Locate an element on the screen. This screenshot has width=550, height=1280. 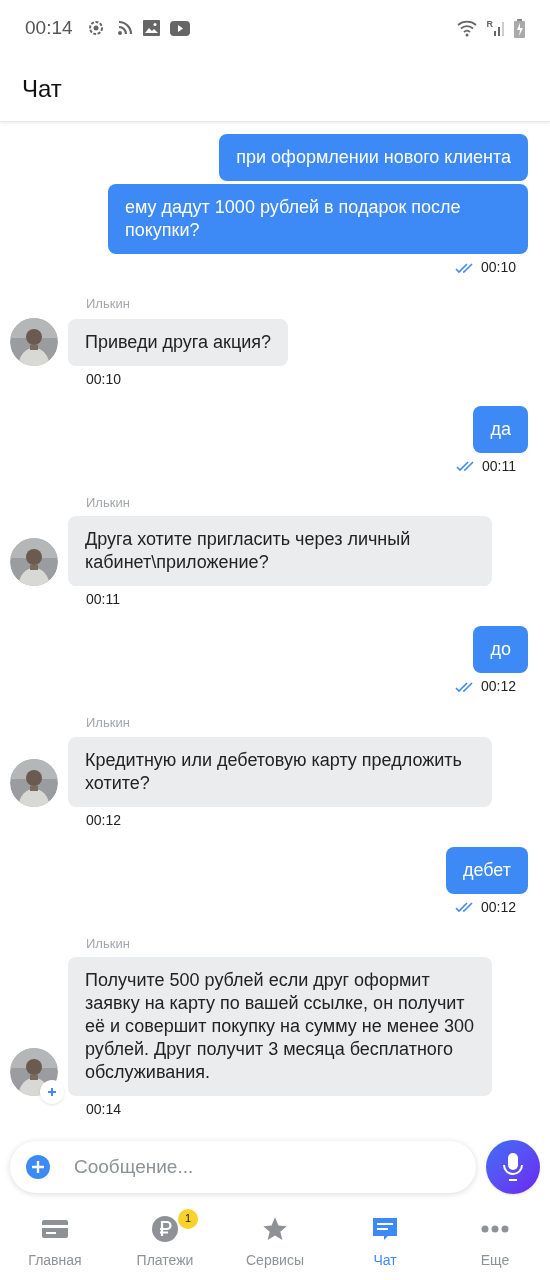
outgoing-message: до is located at coordinates (500, 649).